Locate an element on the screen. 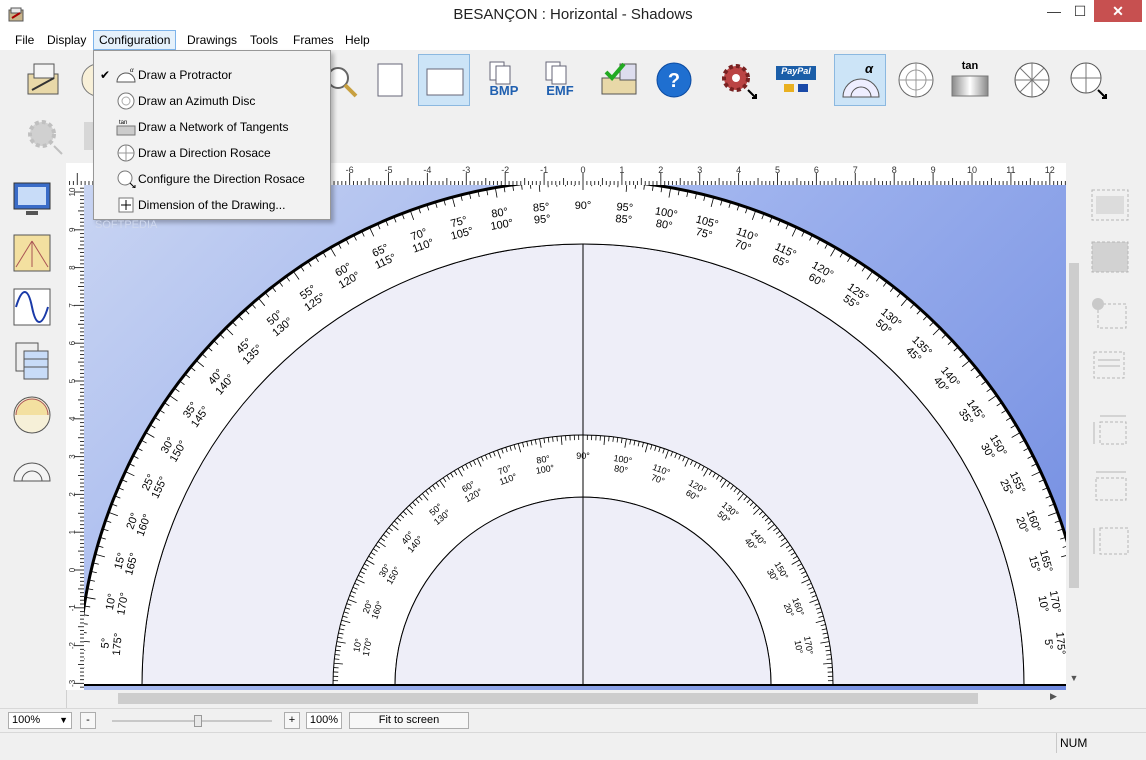 This screenshot has width=1146, height=760. vertical-ruler: 109876543210-1-2-3 is located at coordinates (75, 437).